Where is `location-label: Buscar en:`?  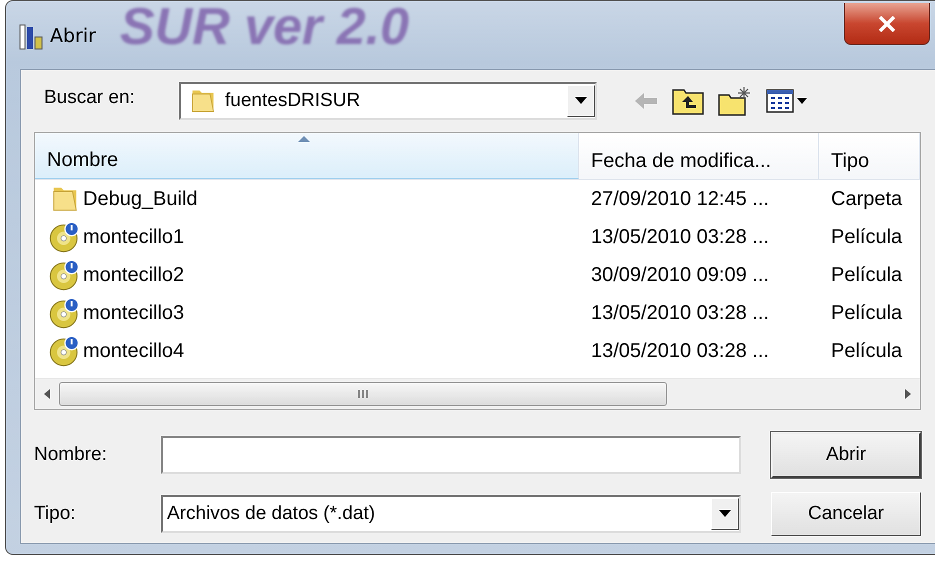
location-label: Buscar en: is located at coordinates (90, 98).